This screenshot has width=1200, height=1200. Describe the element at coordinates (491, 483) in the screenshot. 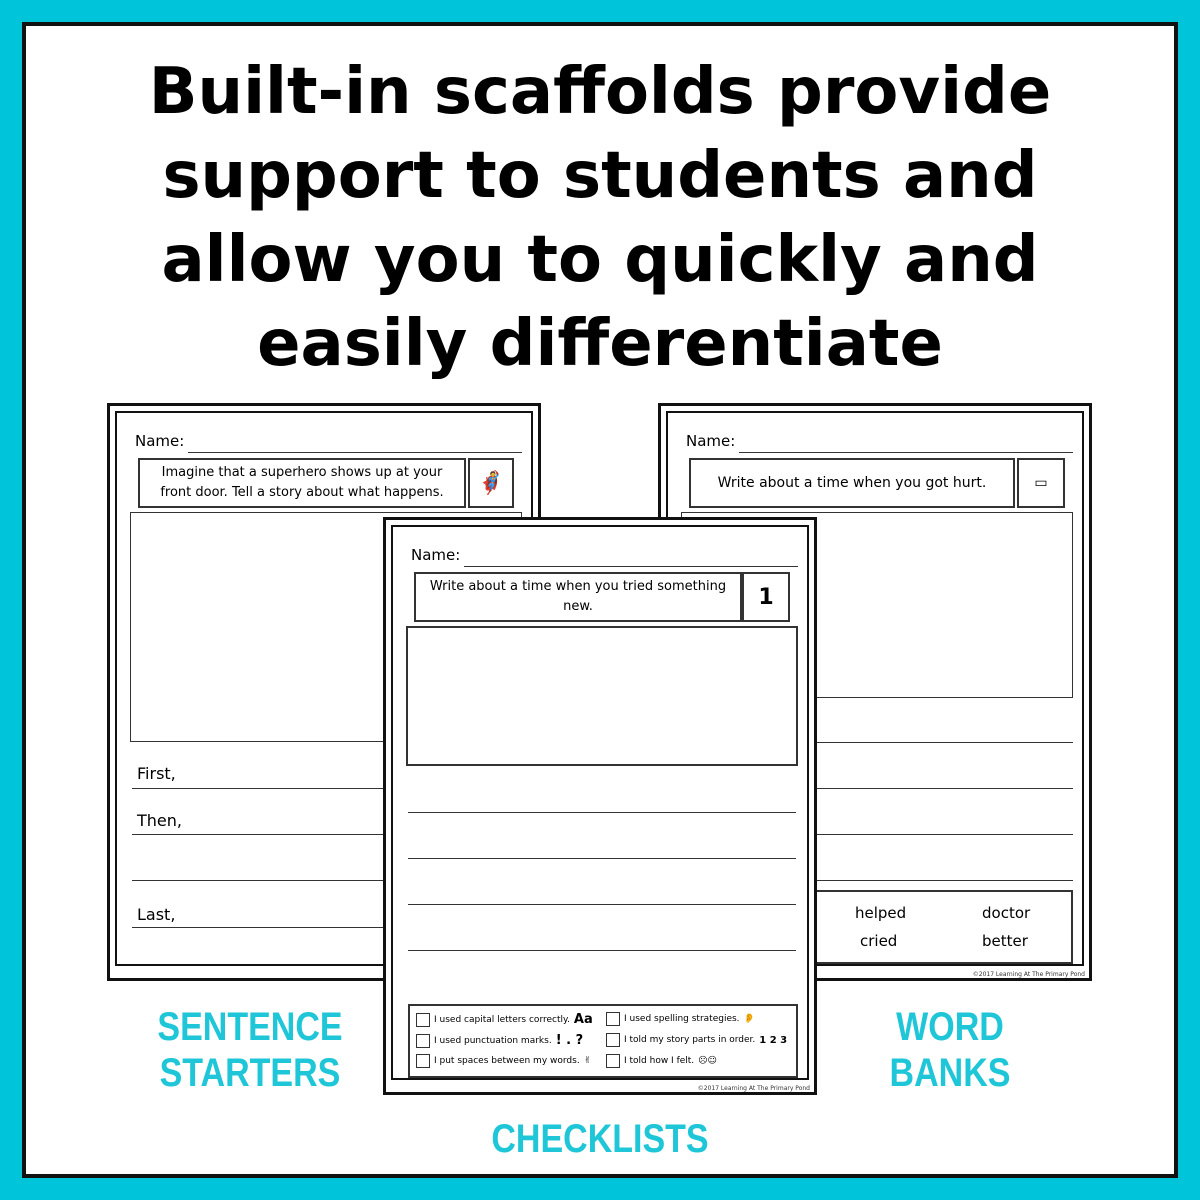

I see `superhero-icon: 🦸` at that location.